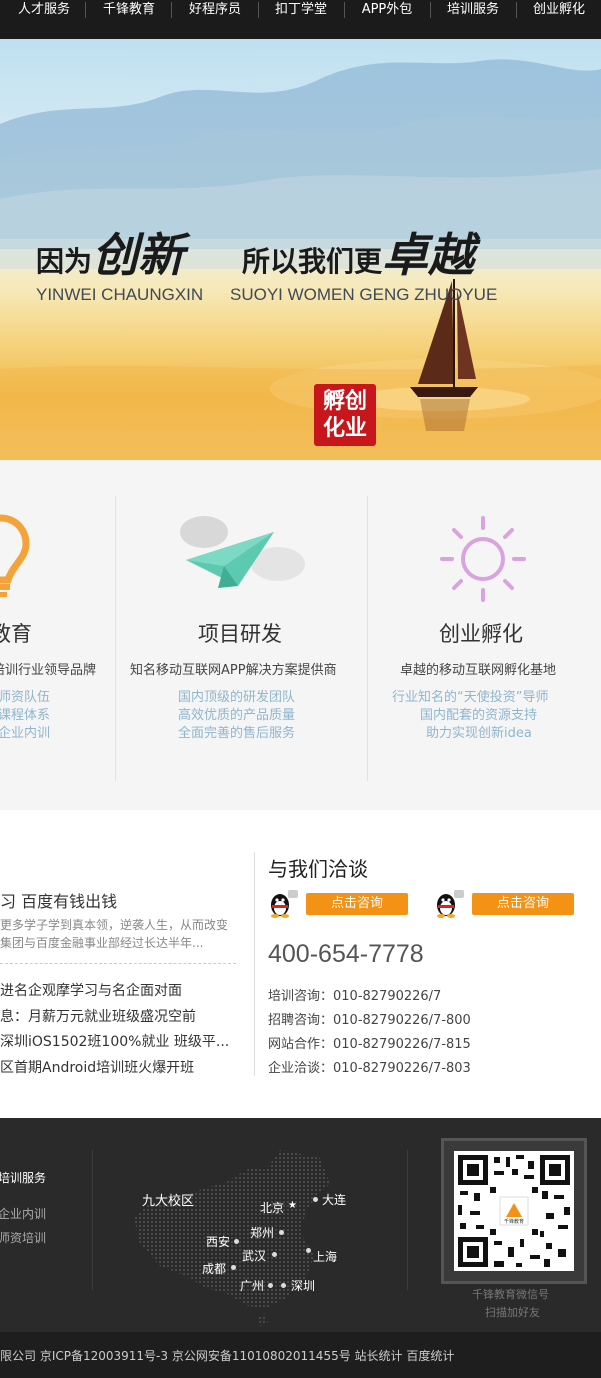  I want to click on city-chengdu: 成都, so click(214, 1268).